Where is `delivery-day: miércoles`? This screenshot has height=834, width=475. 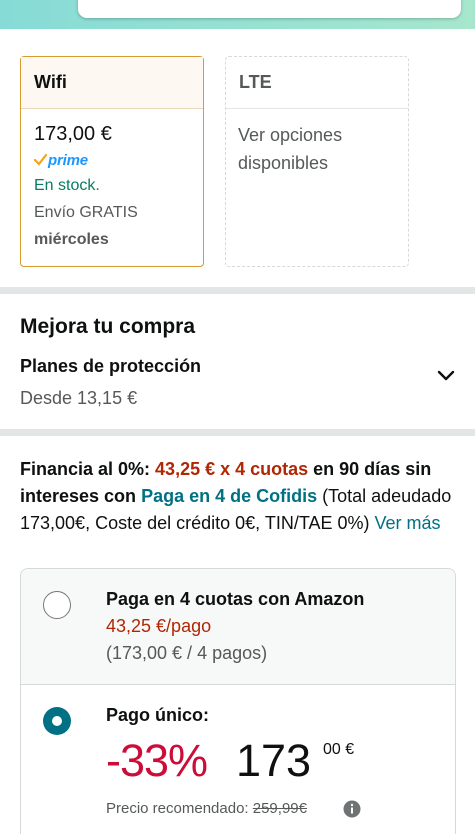 delivery-day: miércoles is located at coordinates (71, 239).